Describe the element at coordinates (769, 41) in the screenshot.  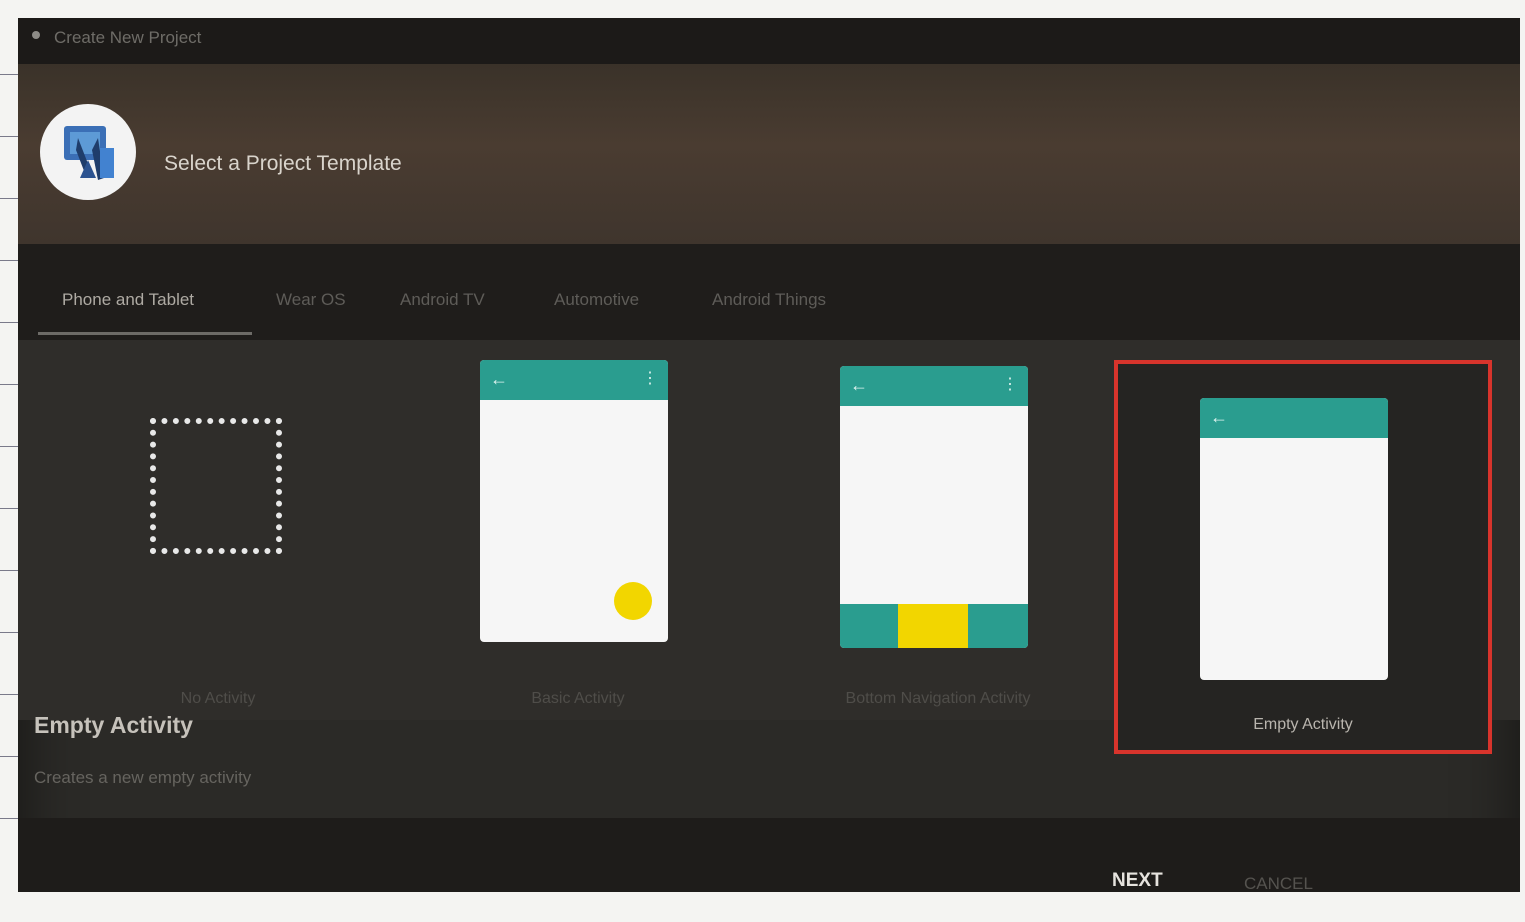
I see `title-bar: Create New Project` at that location.